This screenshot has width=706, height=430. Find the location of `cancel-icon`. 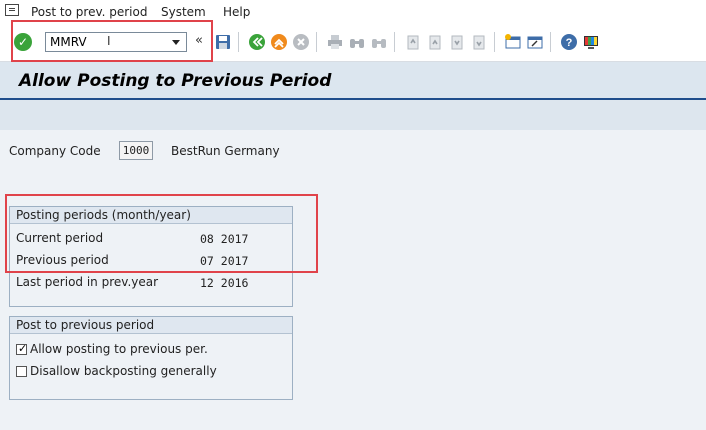

cancel-icon is located at coordinates (301, 42).